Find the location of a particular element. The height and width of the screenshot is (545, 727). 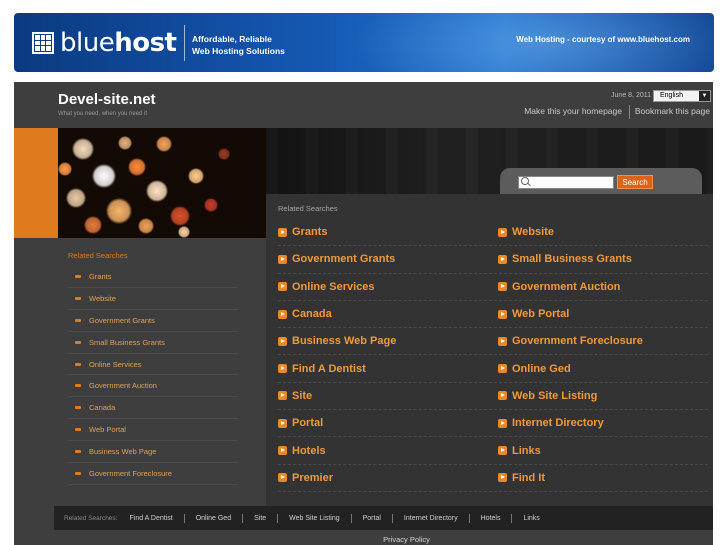

related-search-link: Hotels is located at coordinates (388, 450).